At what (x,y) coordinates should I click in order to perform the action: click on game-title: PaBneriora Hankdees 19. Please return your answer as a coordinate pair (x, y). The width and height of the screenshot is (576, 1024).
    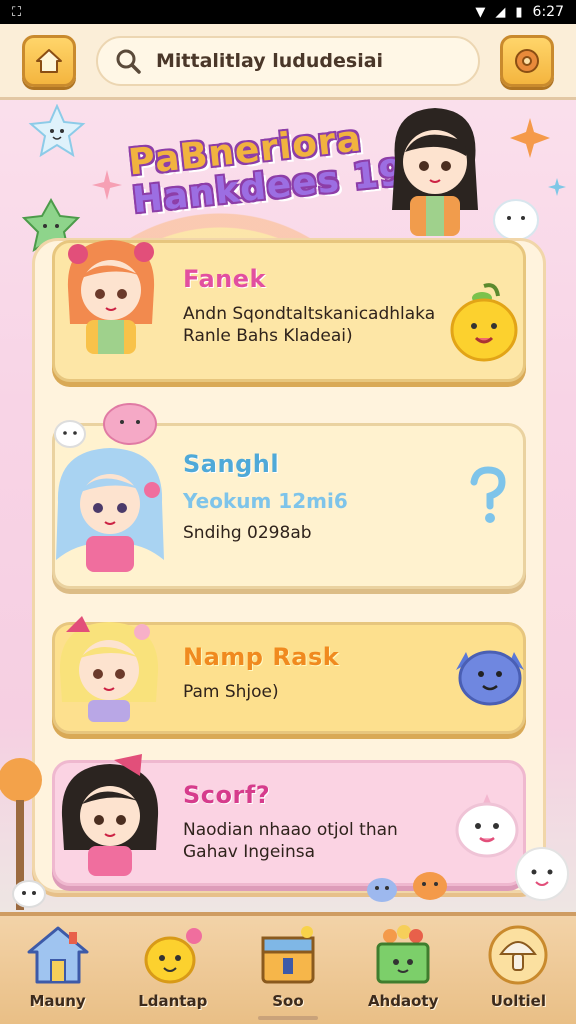
    Looking at the image, I should click on (270, 168).